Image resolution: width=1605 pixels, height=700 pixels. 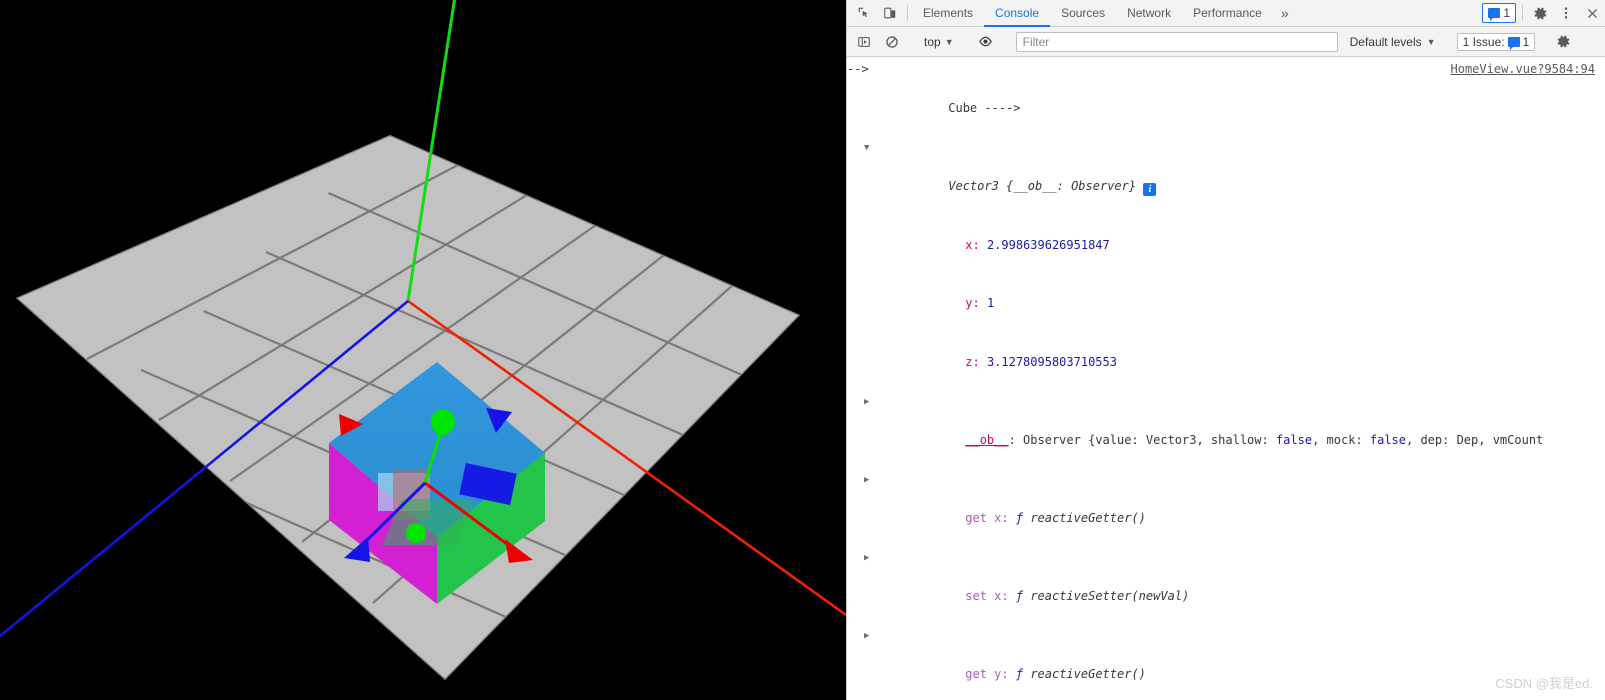 What do you see at coordinates (972, 303) in the screenshot?
I see `prop-key-y: y:` at bounding box center [972, 303].